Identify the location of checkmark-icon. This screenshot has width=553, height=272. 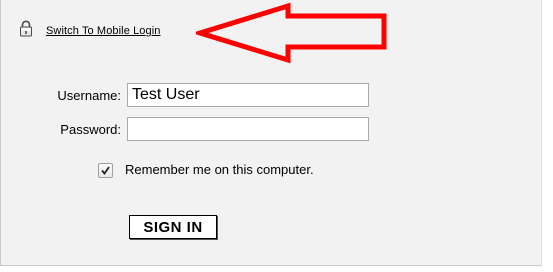
(105, 170).